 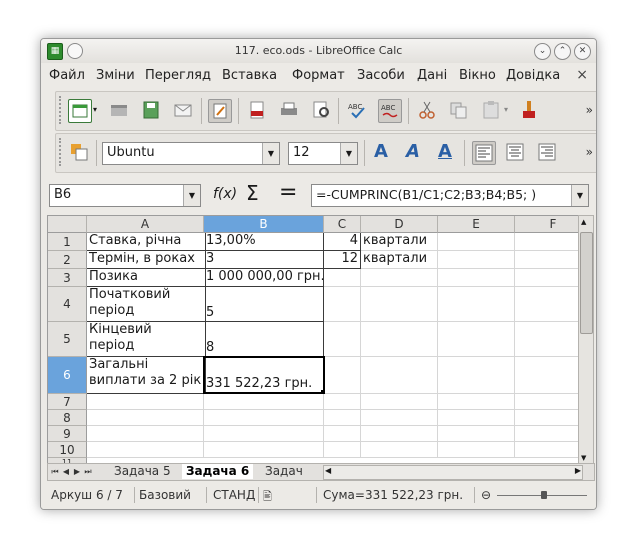 What do you see at coordinates (529, 110) in the screenshot?
I see `clone-formatting-icon` at bounding box center [529, 110].